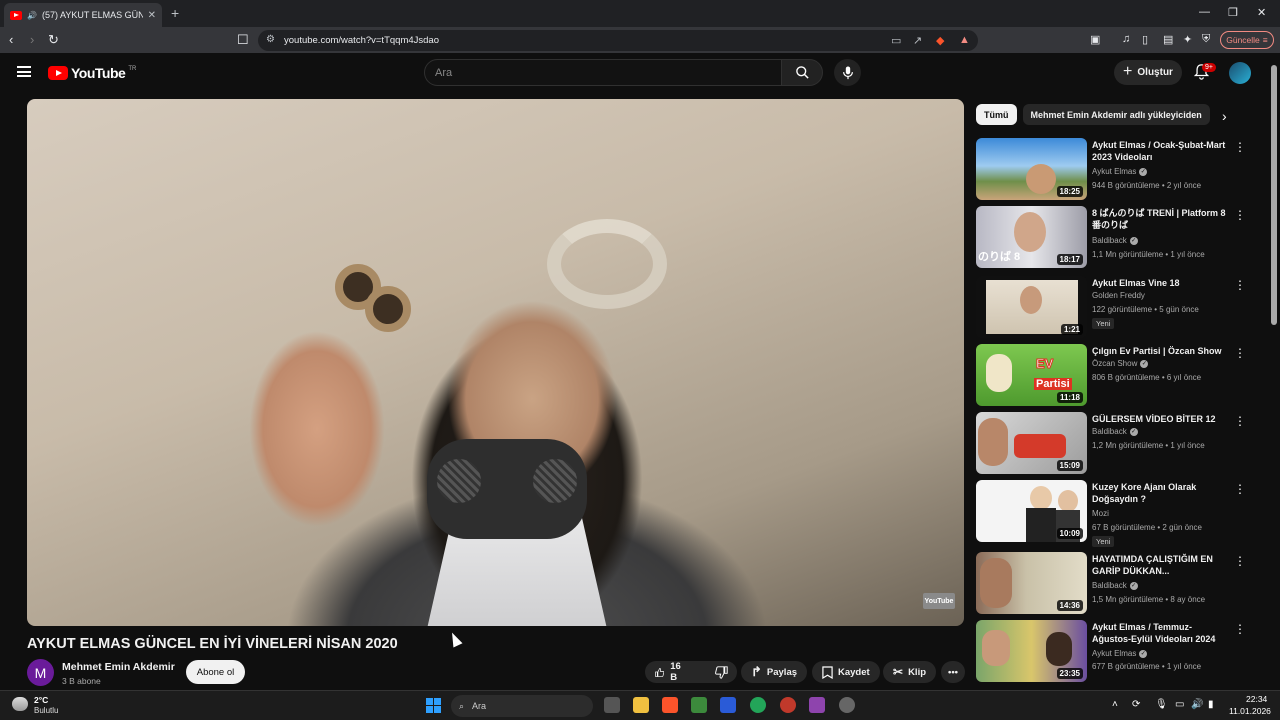 The width and height of the screenshot is (1280, 720). What do you see at coordinates (1031, 169) in the screenshot?
I see `video-thumbnail: 18:25` at bounding box center [1031, 169].